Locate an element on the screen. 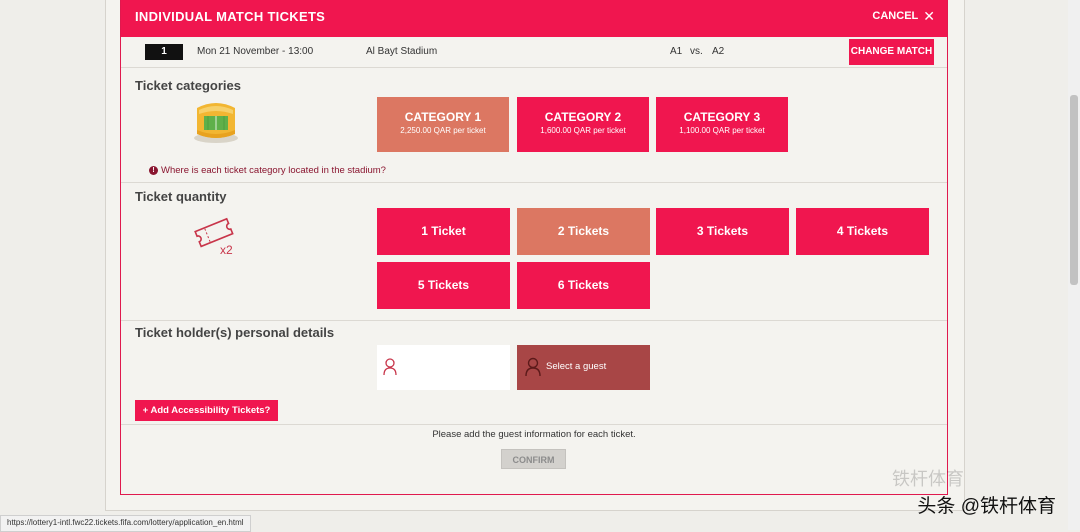 This screenshot has height=532, width=1080. quantity-title: Ticket quantity is located at coordinates (181, 196).